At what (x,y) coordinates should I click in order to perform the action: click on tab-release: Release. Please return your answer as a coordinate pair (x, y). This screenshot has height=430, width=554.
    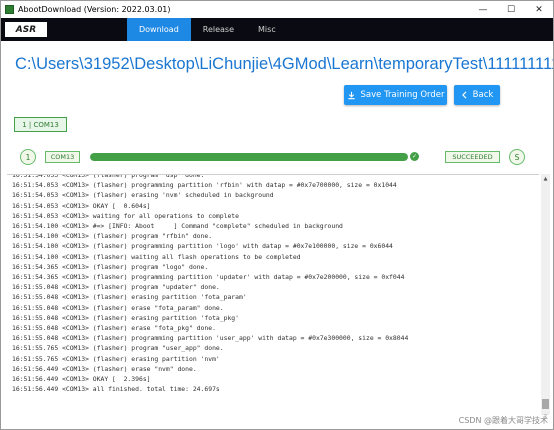
    Looking at the image, I should click on (218, 29).